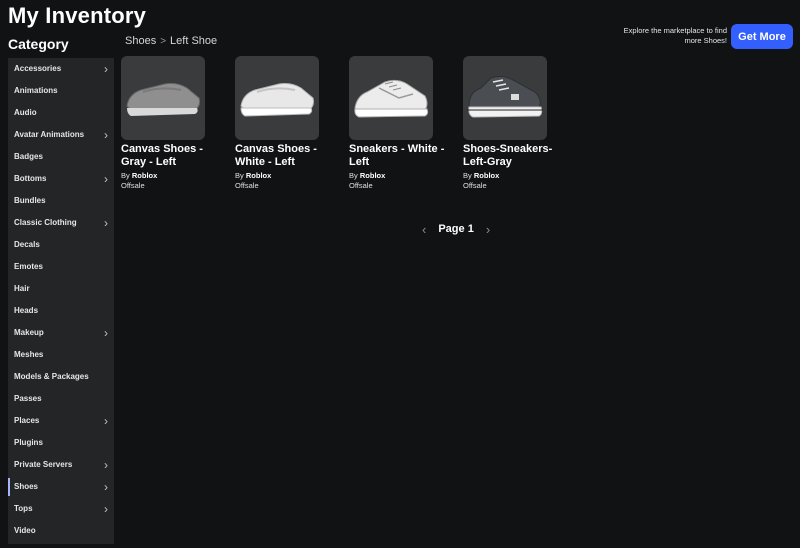  Describe the element at coordinates (43, 464) in the screenshot. I see `sidebar-item-label: Private Servers` at that location.